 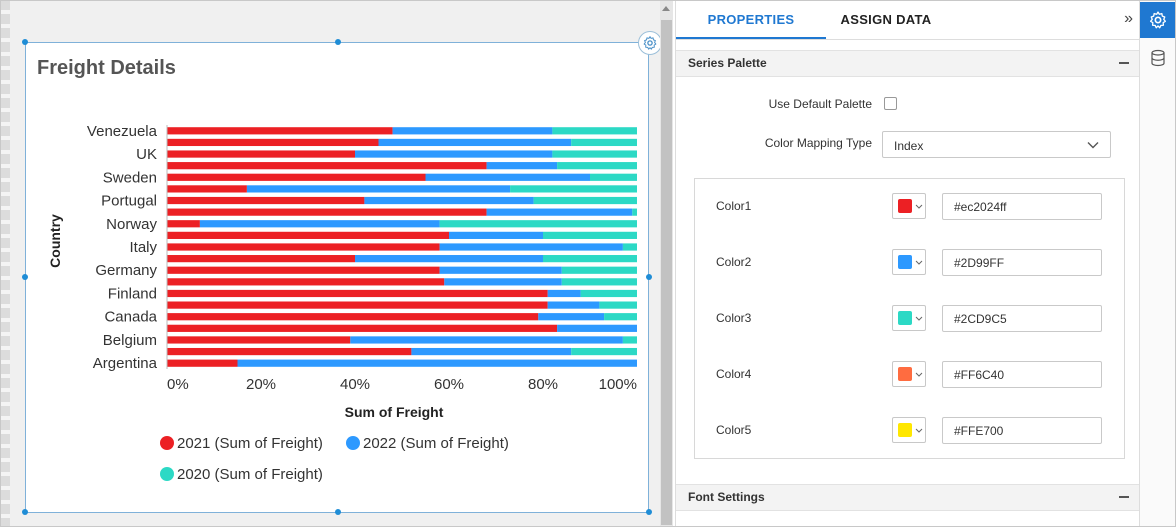 What do you see at coordinates (649, 43) in the screenshot?
I see `widget-settings-button` at bounding box center [649, 43].